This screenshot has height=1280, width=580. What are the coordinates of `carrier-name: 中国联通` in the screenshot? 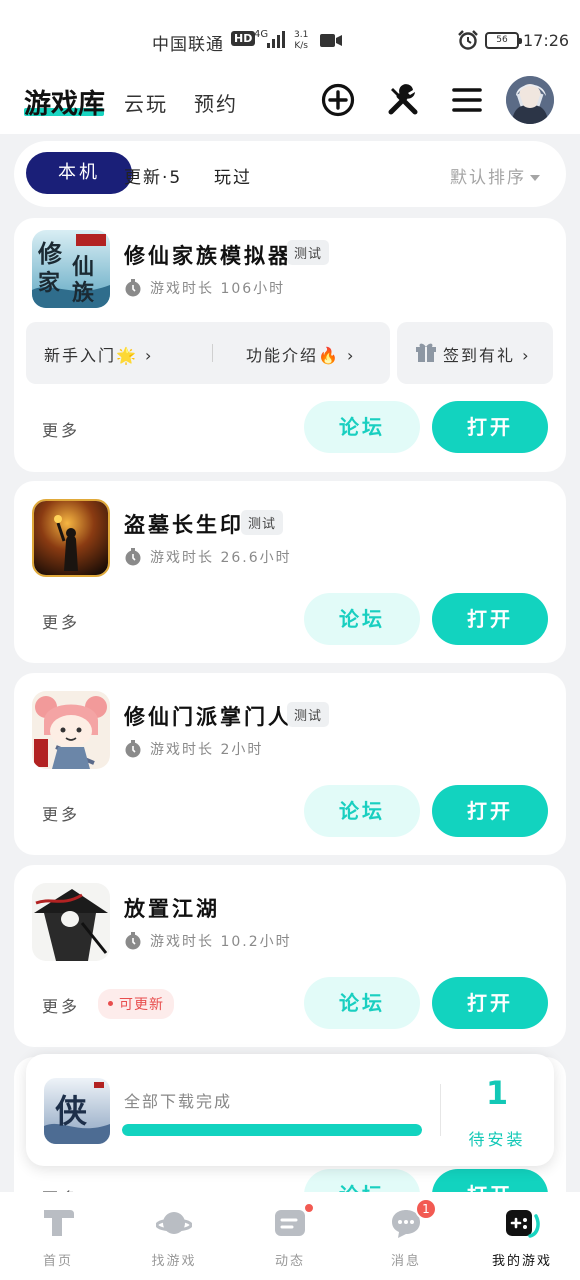 It's located at (188, 45).